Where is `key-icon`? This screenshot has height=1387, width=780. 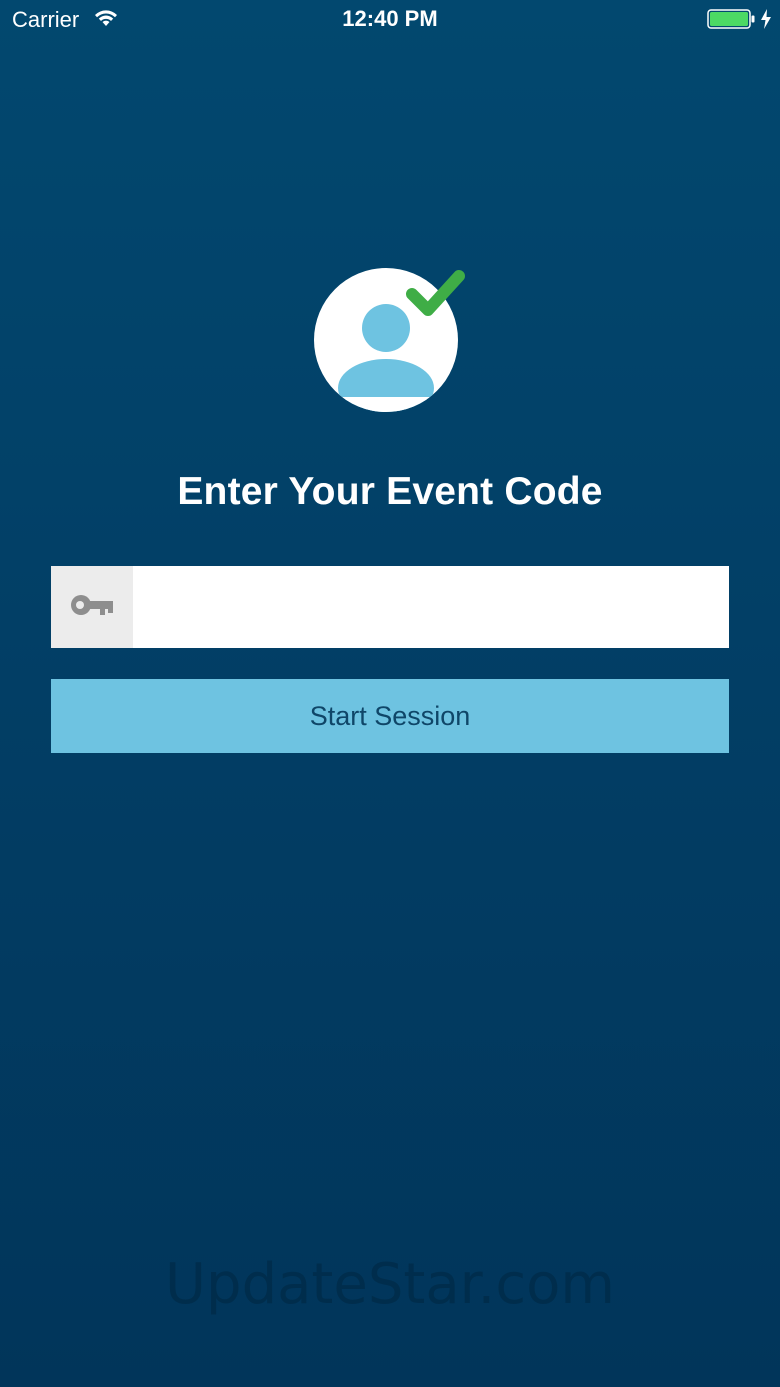
key-icon is located at coordinates (92, 607).